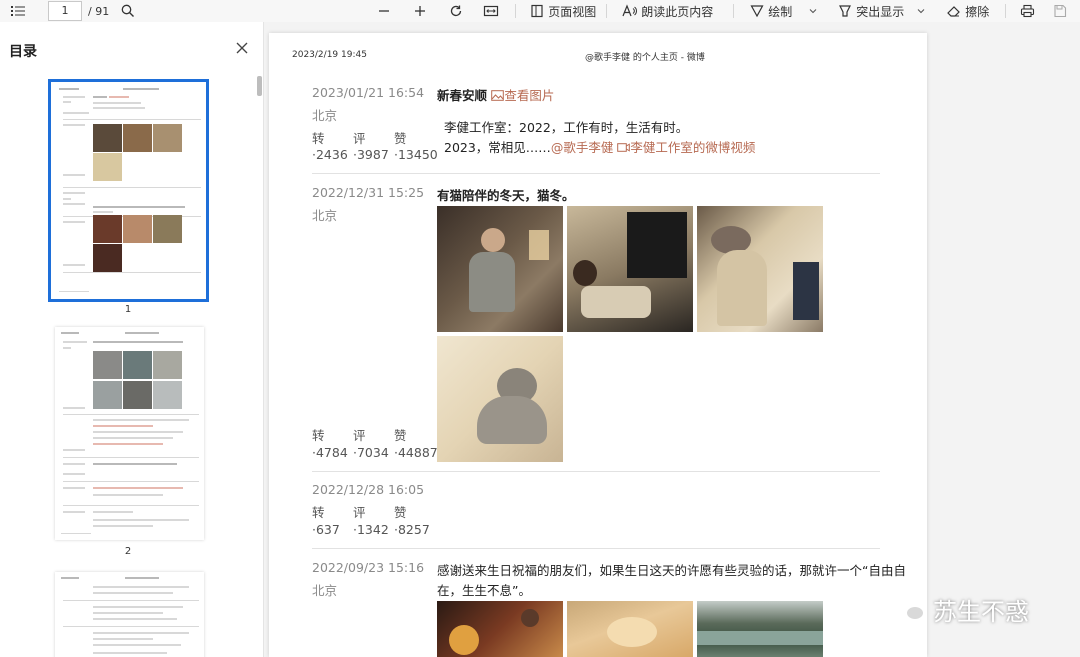  Describe the element at coordinates (18, 11) in the screenshot. I see `contents-toggle-button` at that location.